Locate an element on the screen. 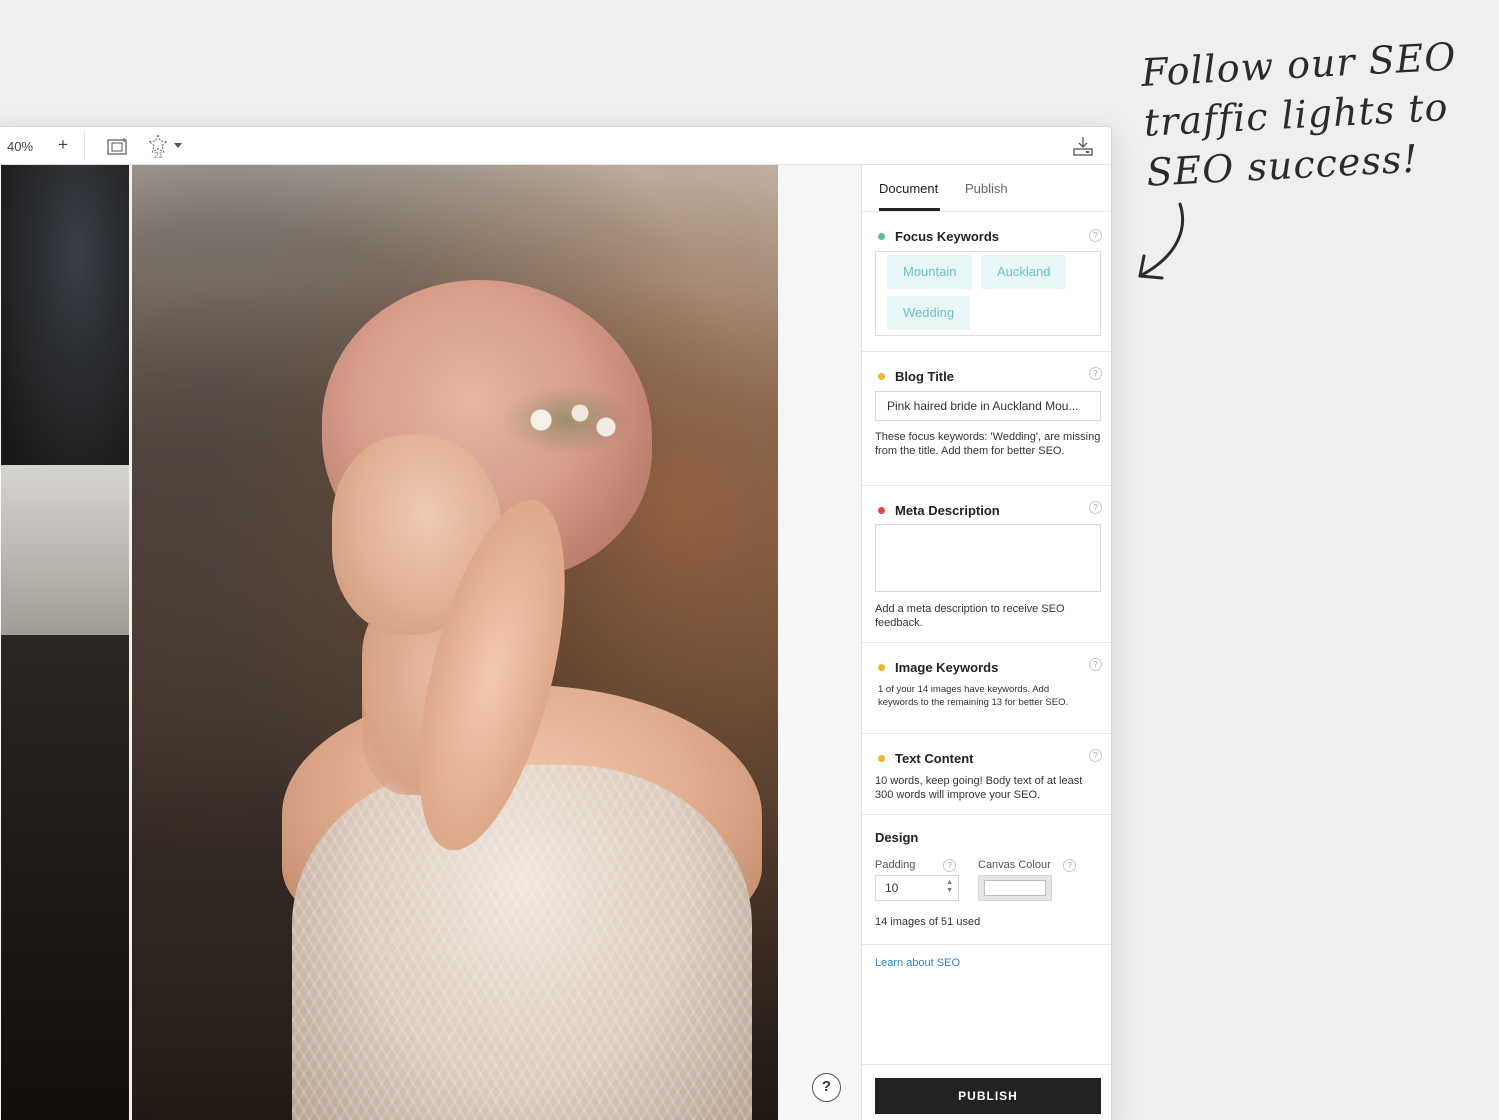  divider is located at coordinates (986, 1064).